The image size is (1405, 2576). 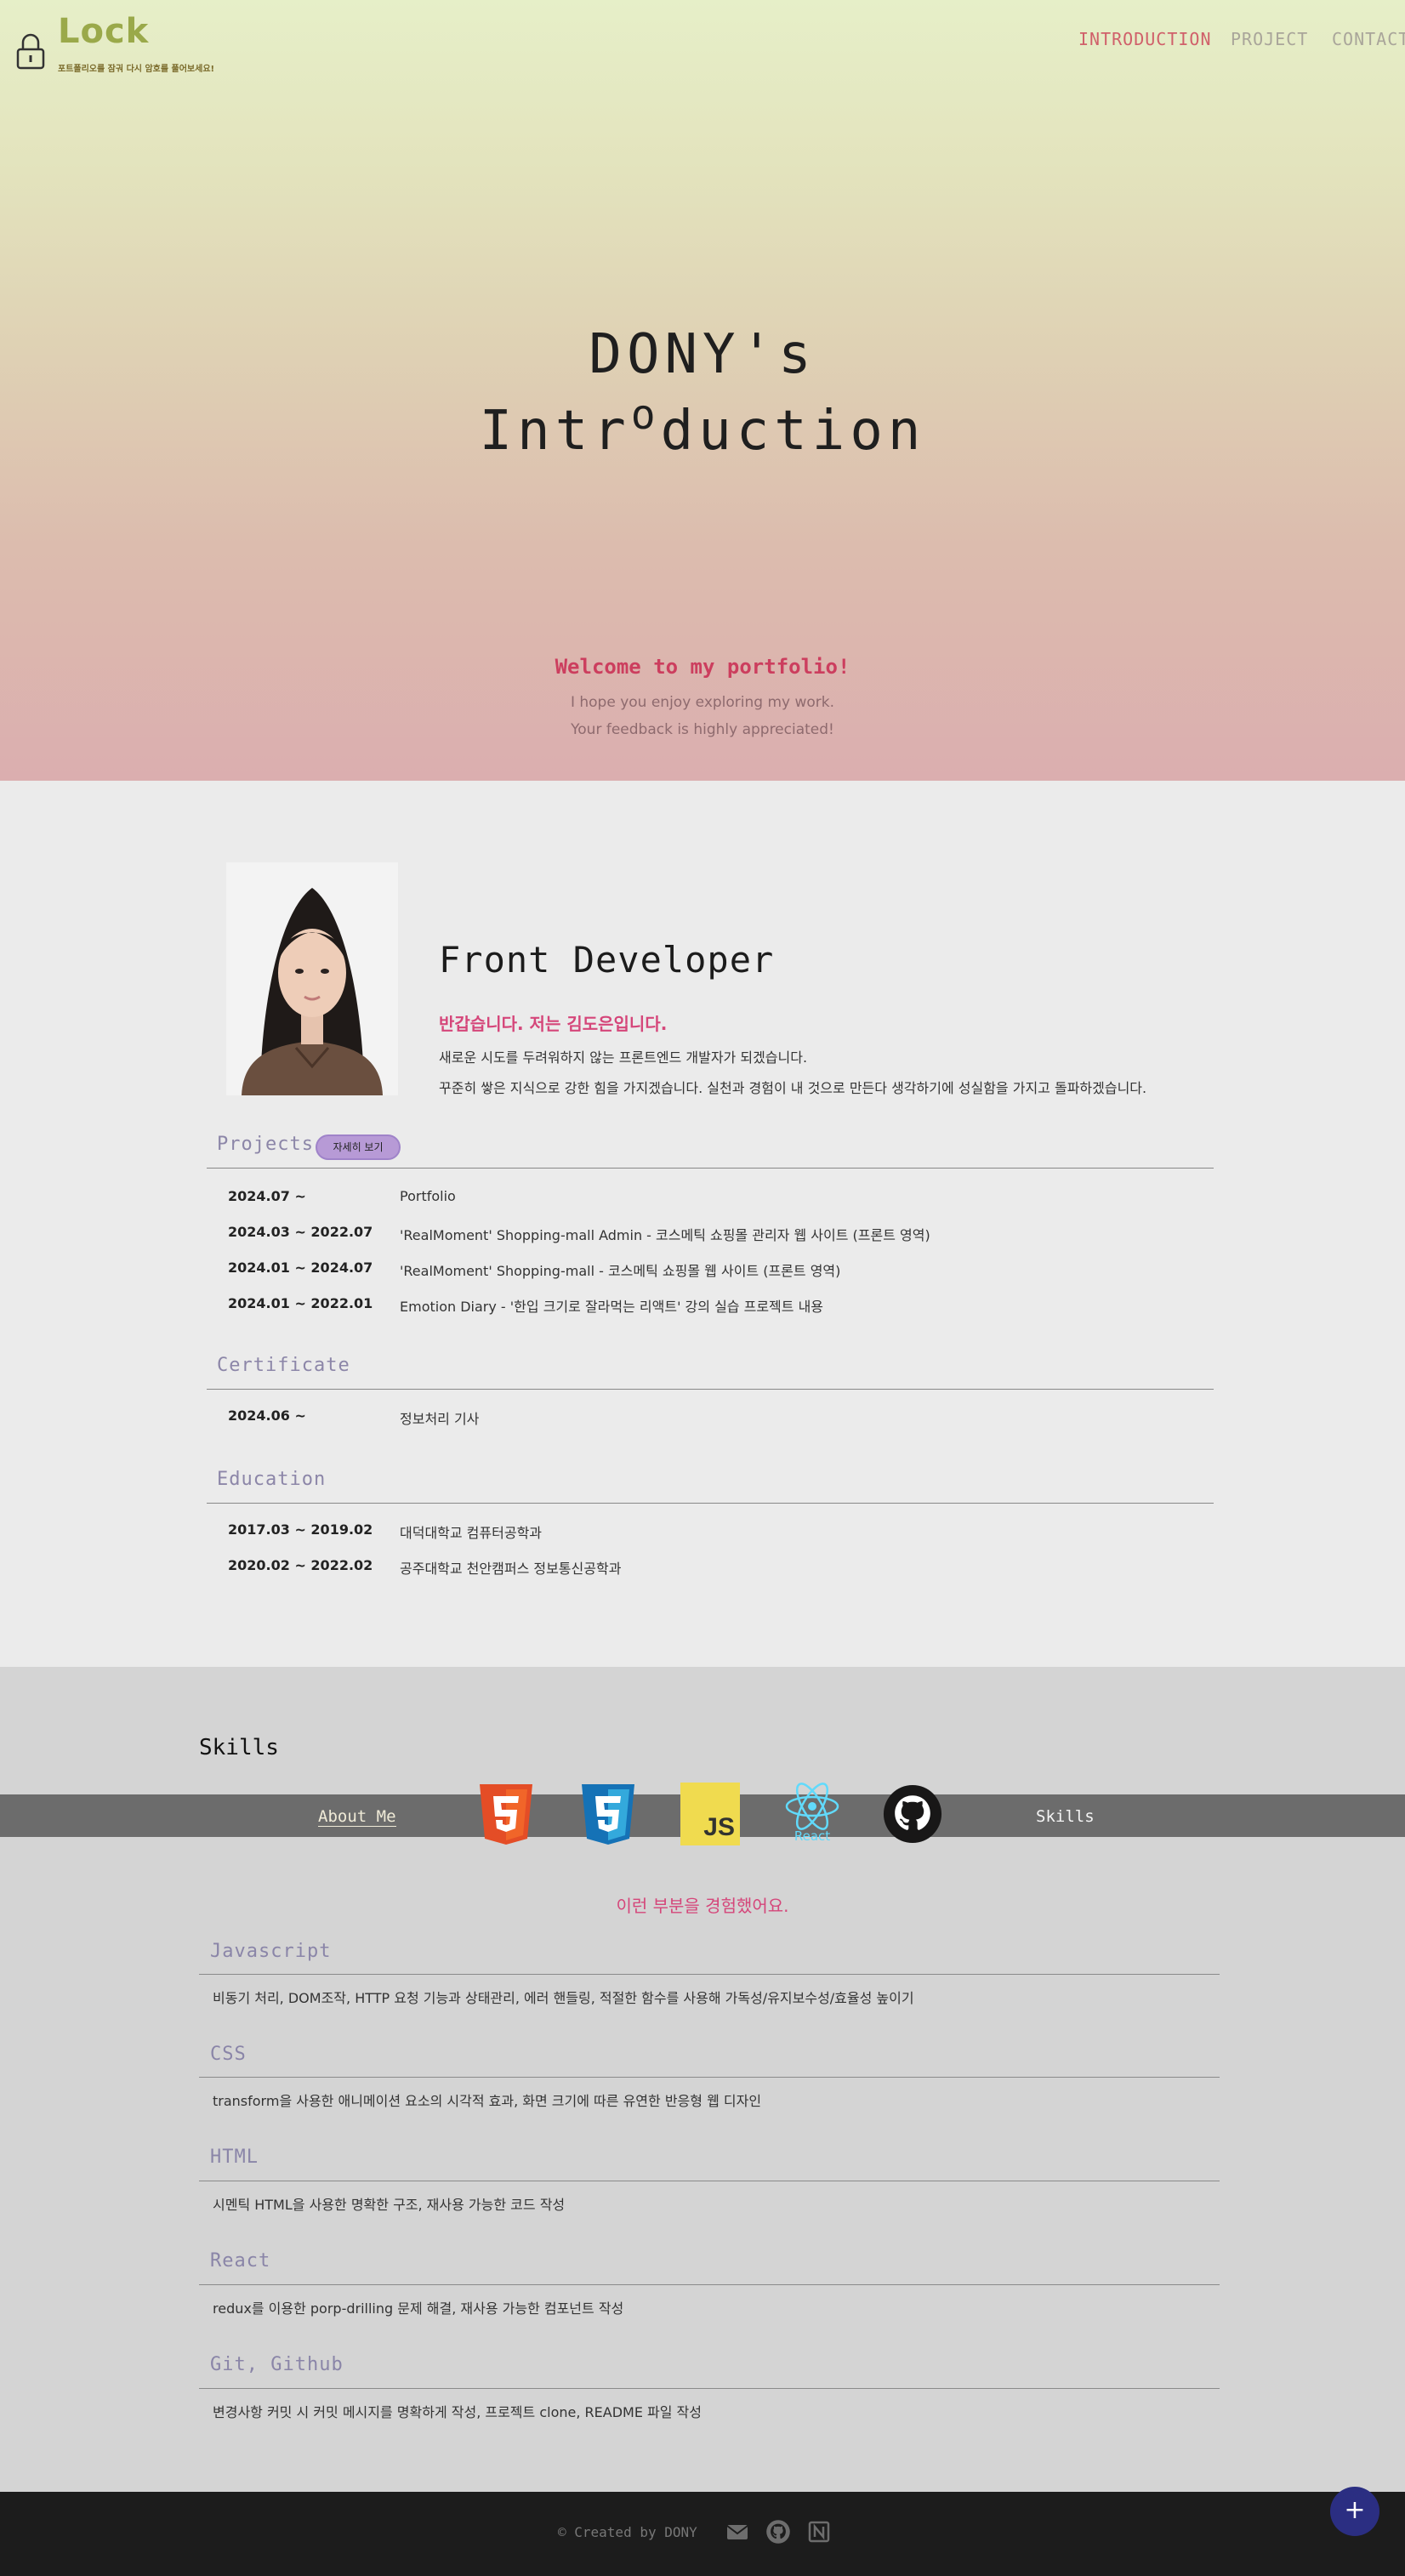 I want to click on education-divider, so click(x=711, y=1503).